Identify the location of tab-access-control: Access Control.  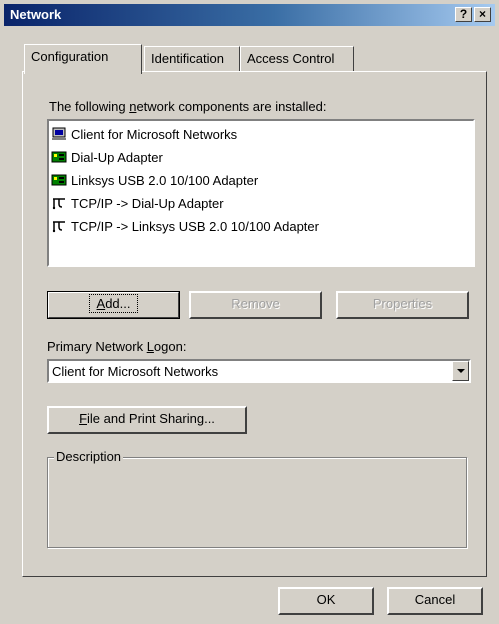
(297, 59).